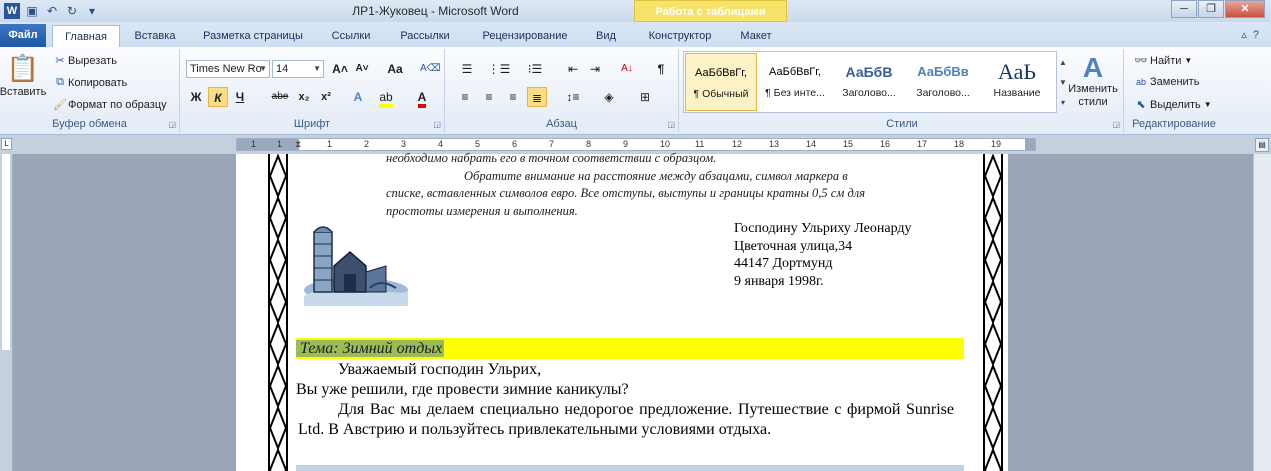 The width and height of the screenshot is (1271, 471). Describe the element at coordinates (535, 69) in the screenshot. I see `multilevel-list-icon: ⁝☰` at that location.